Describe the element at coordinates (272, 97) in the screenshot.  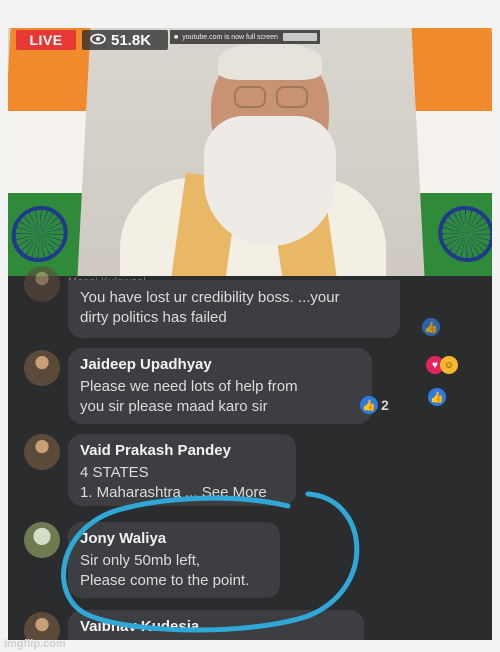
I see `speaker-glasses` at that location.